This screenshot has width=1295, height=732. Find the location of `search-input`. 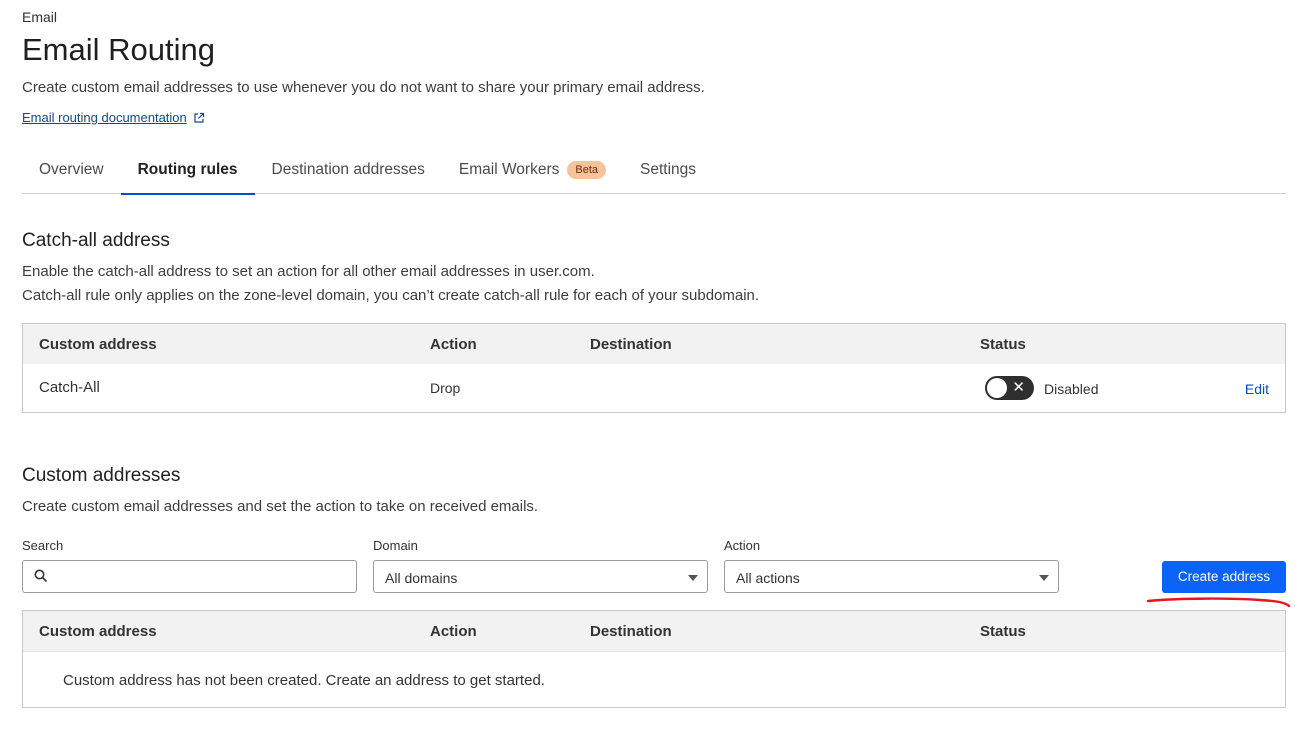

search-input is located at coordinates (189, 576).